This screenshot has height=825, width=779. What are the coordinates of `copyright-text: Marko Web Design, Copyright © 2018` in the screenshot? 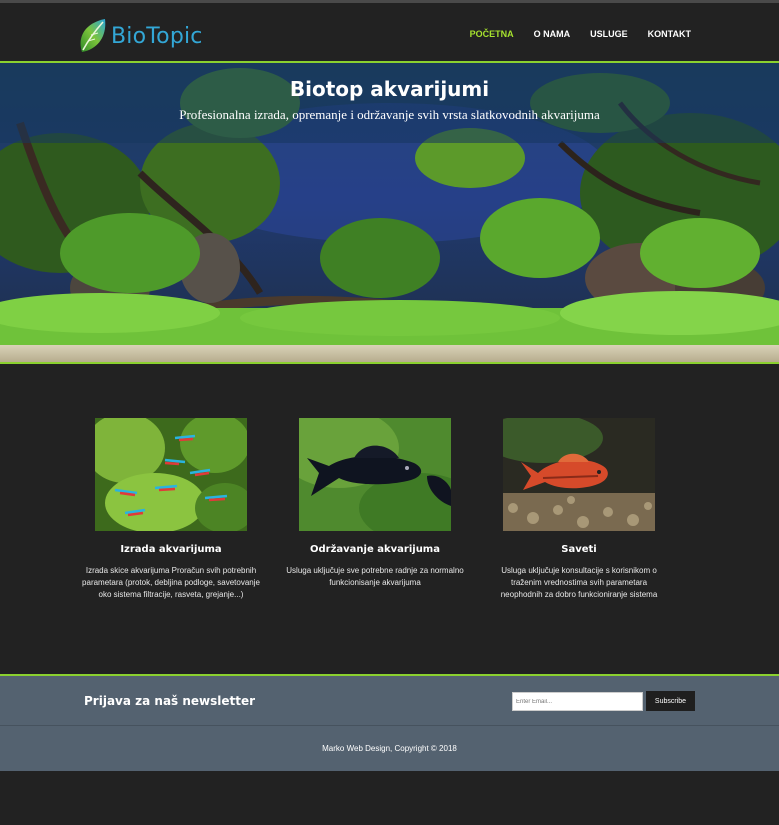 It's located at (389, 748).